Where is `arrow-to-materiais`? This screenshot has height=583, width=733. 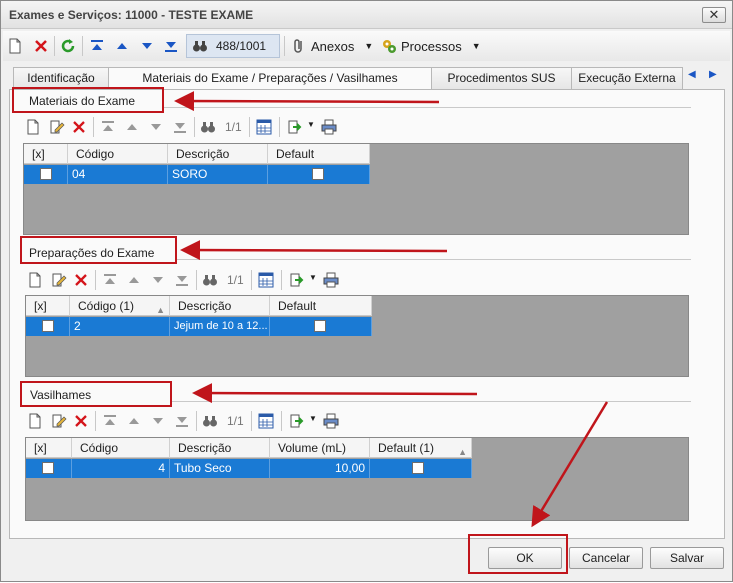 arrow-to-materiais is located at coordinates (307, 101).